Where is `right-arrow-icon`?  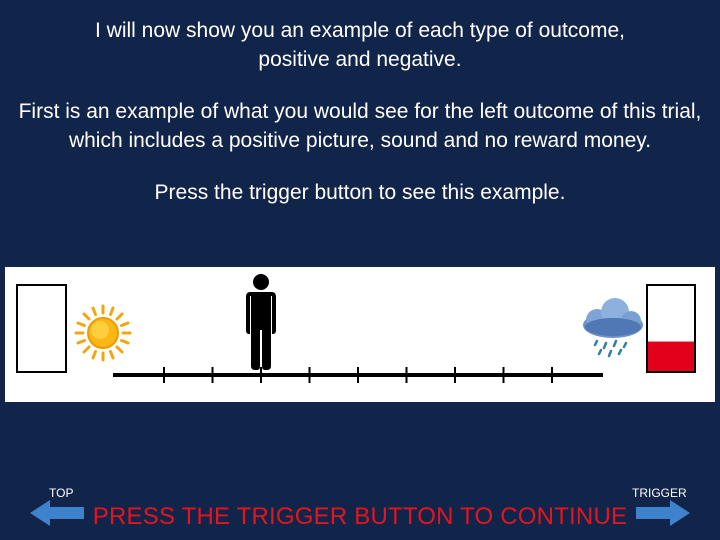
right-arrow-icon is located at coordinates (663, 513).